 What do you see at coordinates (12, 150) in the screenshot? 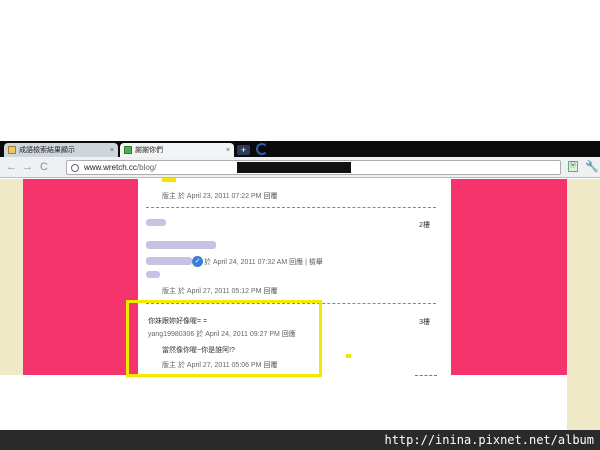
I see `seal-favicon-icon` at bounding box center [12, 150].